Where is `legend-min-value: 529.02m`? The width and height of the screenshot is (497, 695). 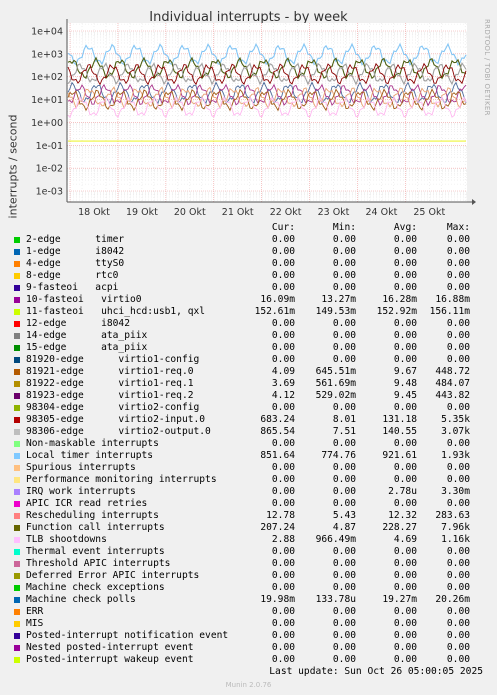
legend-min-value: 529.02m is located at coordinates (335, 395).